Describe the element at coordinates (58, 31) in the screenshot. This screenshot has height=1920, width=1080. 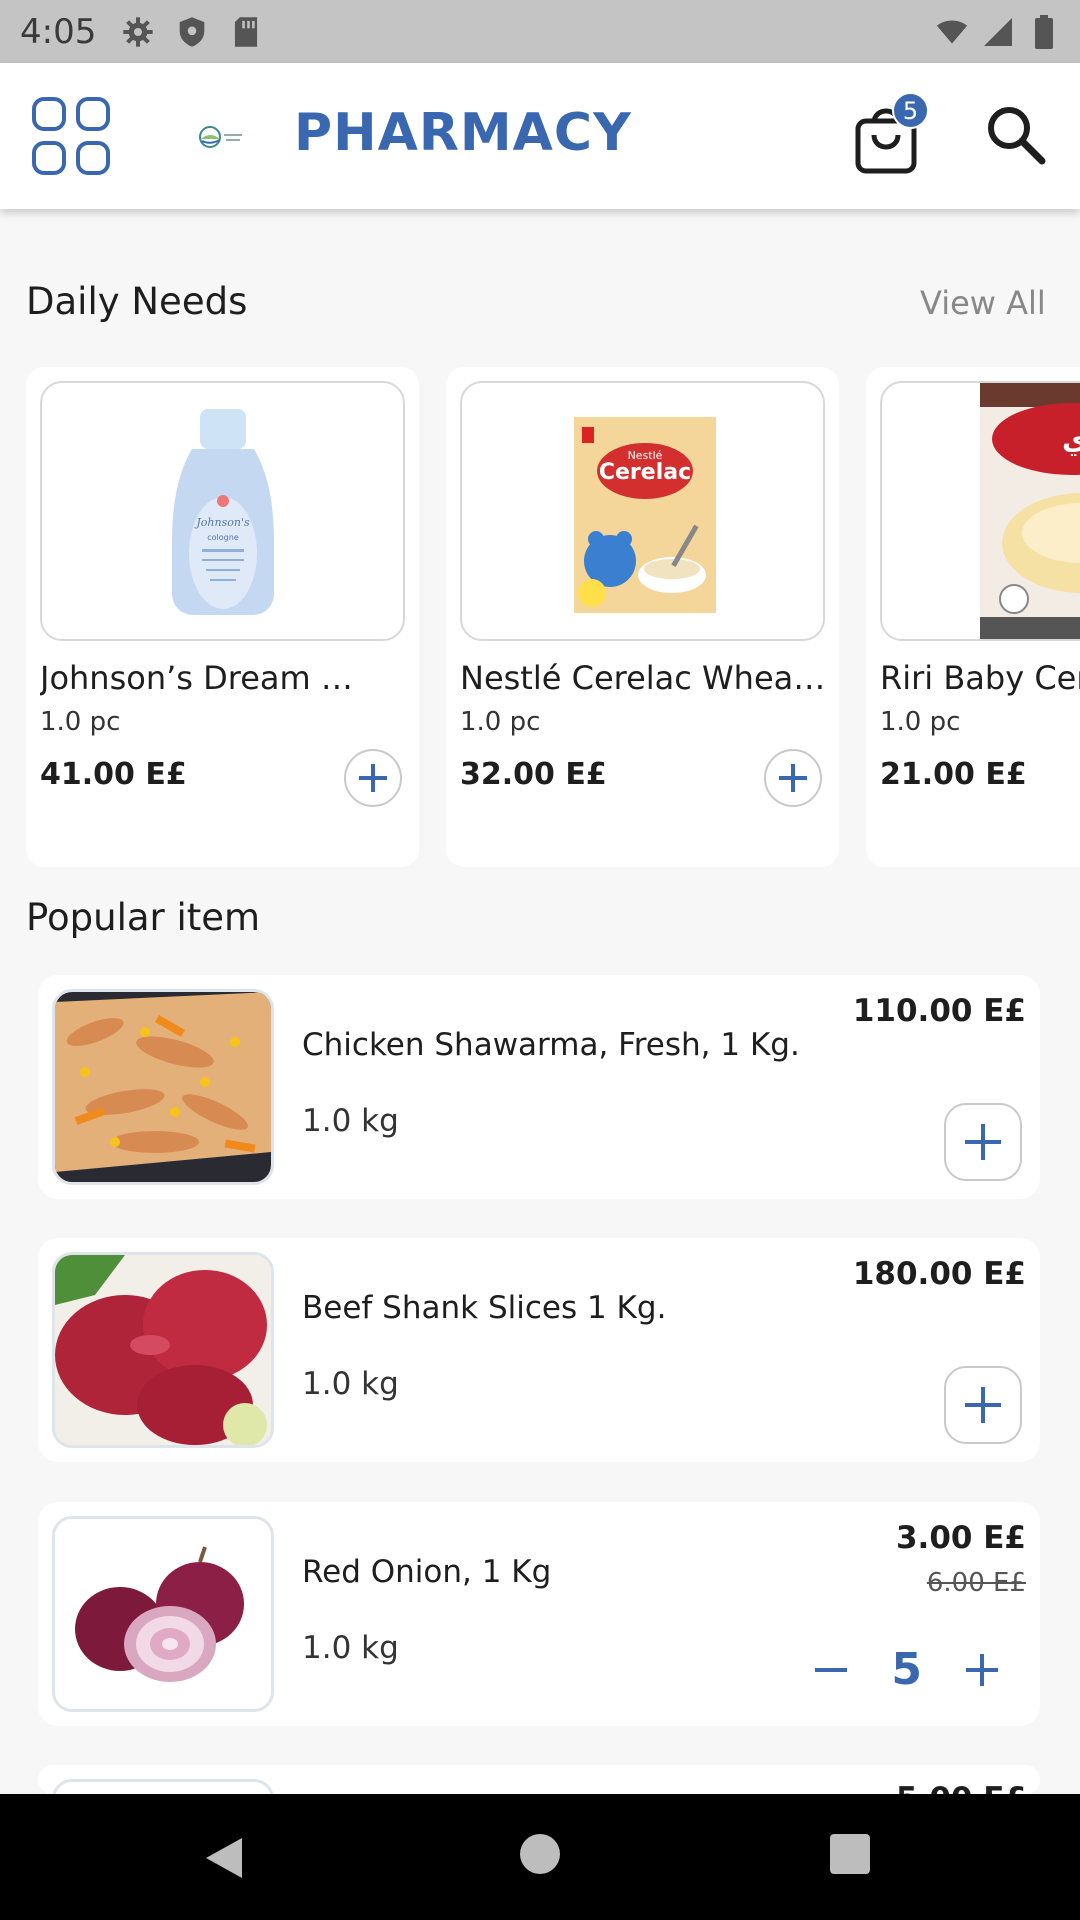
I see `status-time: 4:05` at that location.